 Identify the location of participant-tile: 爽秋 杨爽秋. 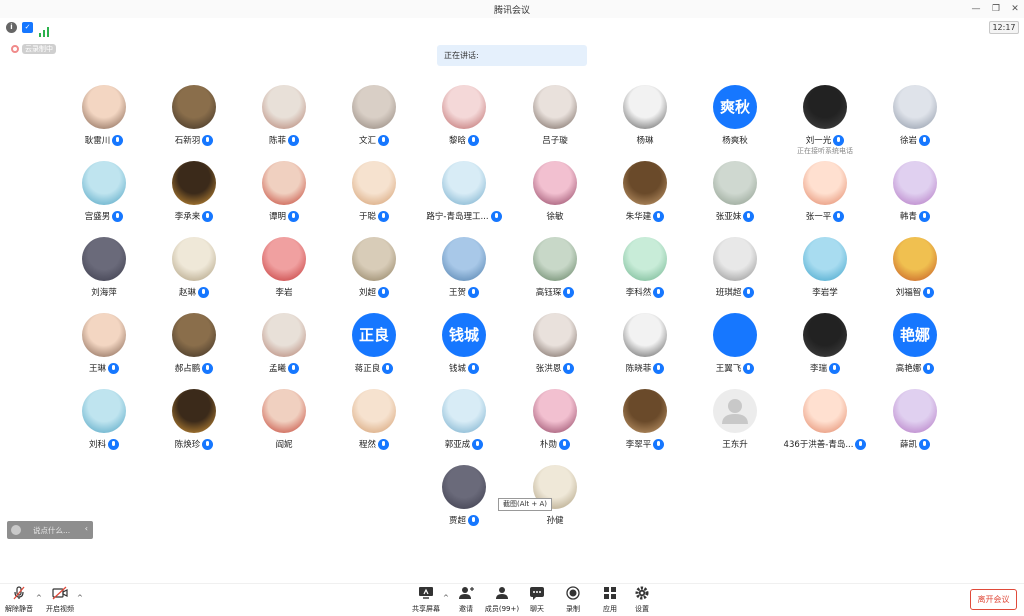
(735, 122).